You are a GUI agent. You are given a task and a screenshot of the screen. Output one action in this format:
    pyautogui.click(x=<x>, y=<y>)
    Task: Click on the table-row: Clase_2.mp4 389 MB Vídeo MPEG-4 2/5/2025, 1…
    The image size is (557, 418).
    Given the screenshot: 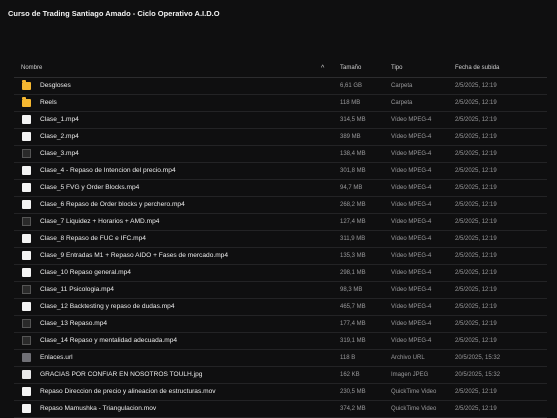 What is the action you would take?
    pyautogui.click(x=280, y=137)
    